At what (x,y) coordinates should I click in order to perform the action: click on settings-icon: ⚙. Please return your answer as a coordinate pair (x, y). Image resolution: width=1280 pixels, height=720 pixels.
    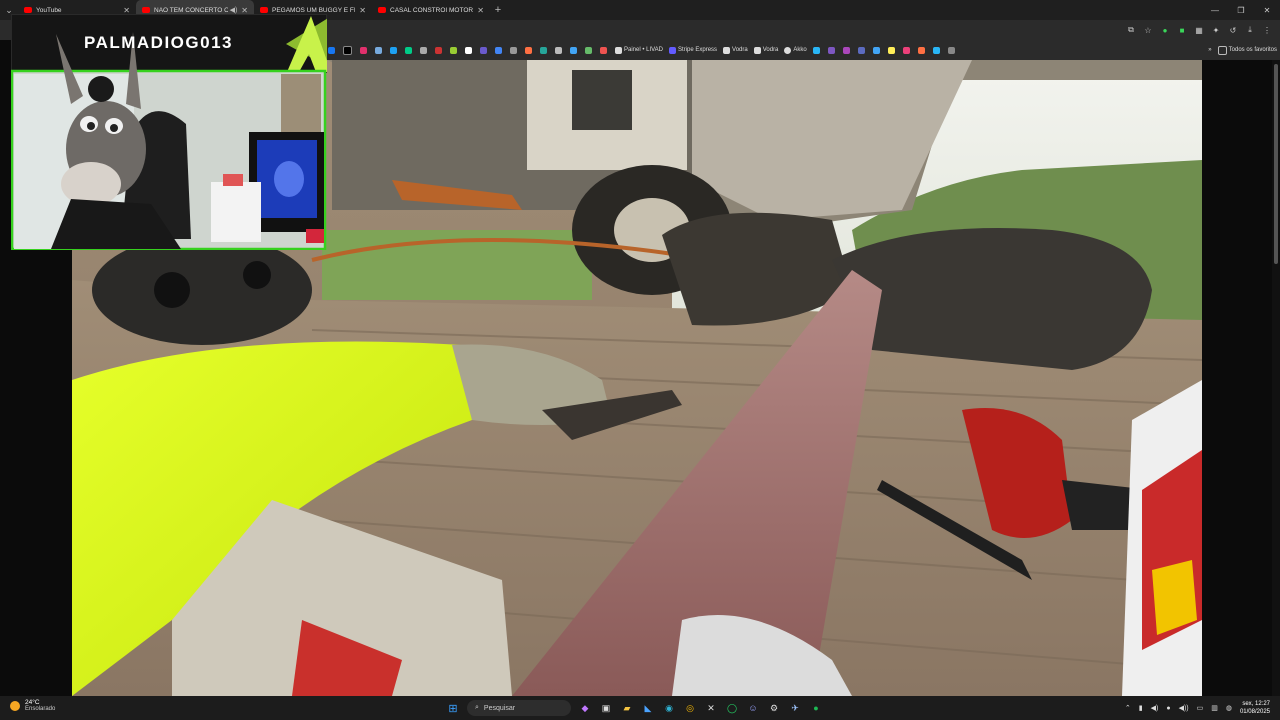
    Looking at the image, I should click on (774, 708).